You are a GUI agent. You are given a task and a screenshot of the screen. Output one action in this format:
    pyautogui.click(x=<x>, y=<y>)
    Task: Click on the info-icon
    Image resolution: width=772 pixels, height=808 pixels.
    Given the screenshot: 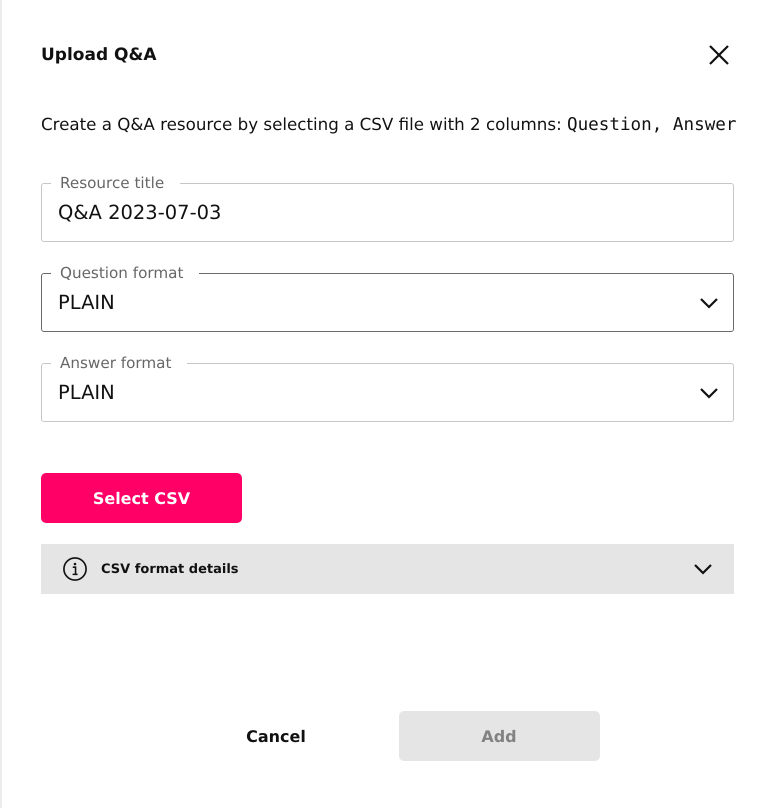 What is the action you would take?
    pyautogui.click(x=75, y=569)
    